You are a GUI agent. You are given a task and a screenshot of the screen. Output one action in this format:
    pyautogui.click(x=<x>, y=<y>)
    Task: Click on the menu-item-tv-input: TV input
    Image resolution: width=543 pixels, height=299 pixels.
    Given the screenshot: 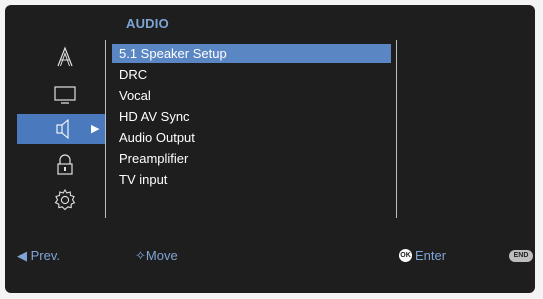 What is the action you would take?
    pyautogui.click(x=251, y=179)
    